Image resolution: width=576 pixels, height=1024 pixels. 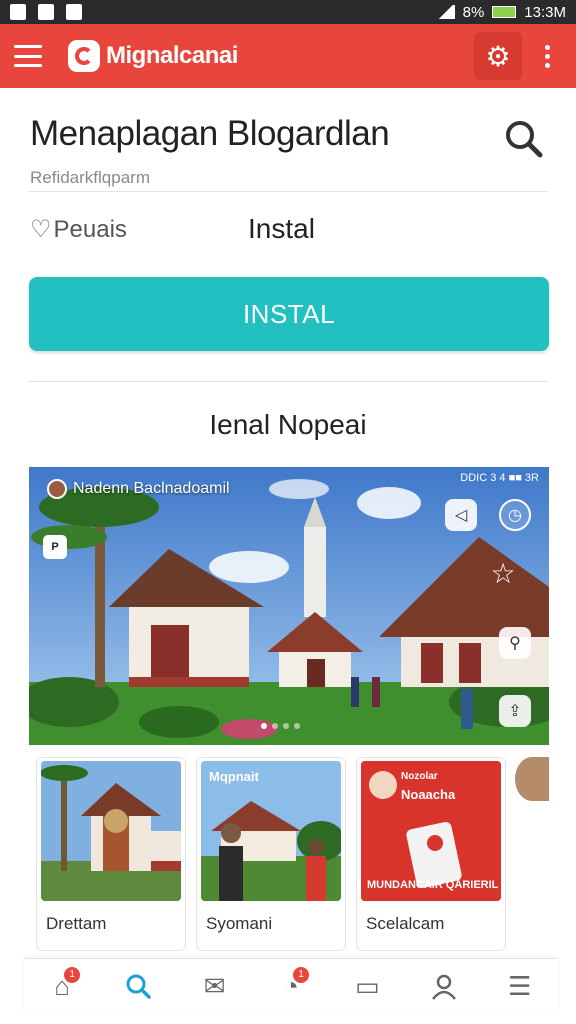 What do you see at coordinates (62, 987) in the screenshot?
I see `nav-home: ⌂ 1` at bounding box center [62, 987].